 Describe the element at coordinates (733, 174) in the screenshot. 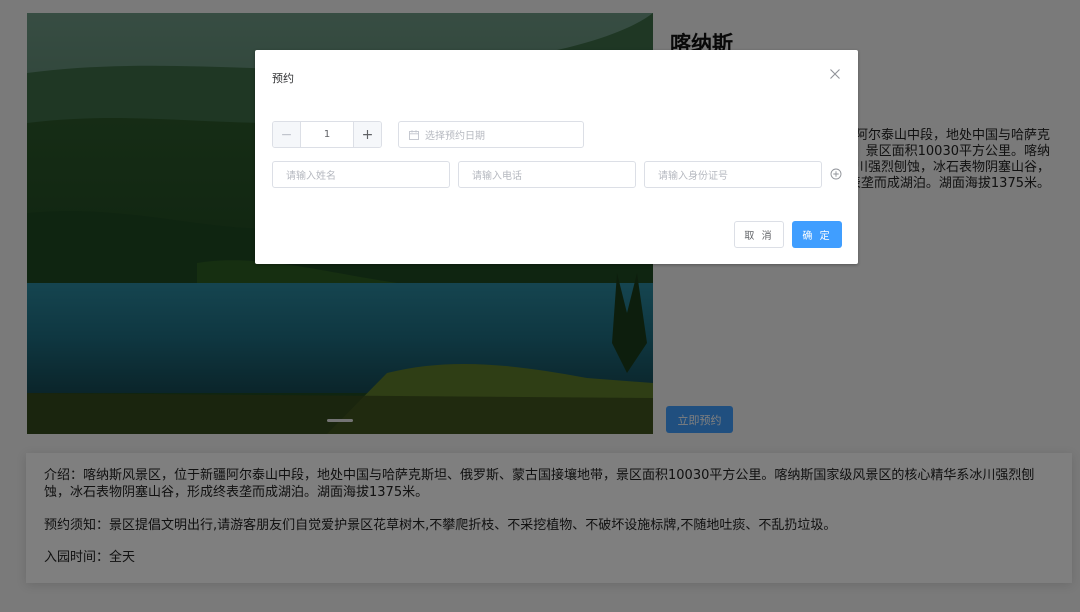

I see `id-number-input: 请输入身份证号` at that location.